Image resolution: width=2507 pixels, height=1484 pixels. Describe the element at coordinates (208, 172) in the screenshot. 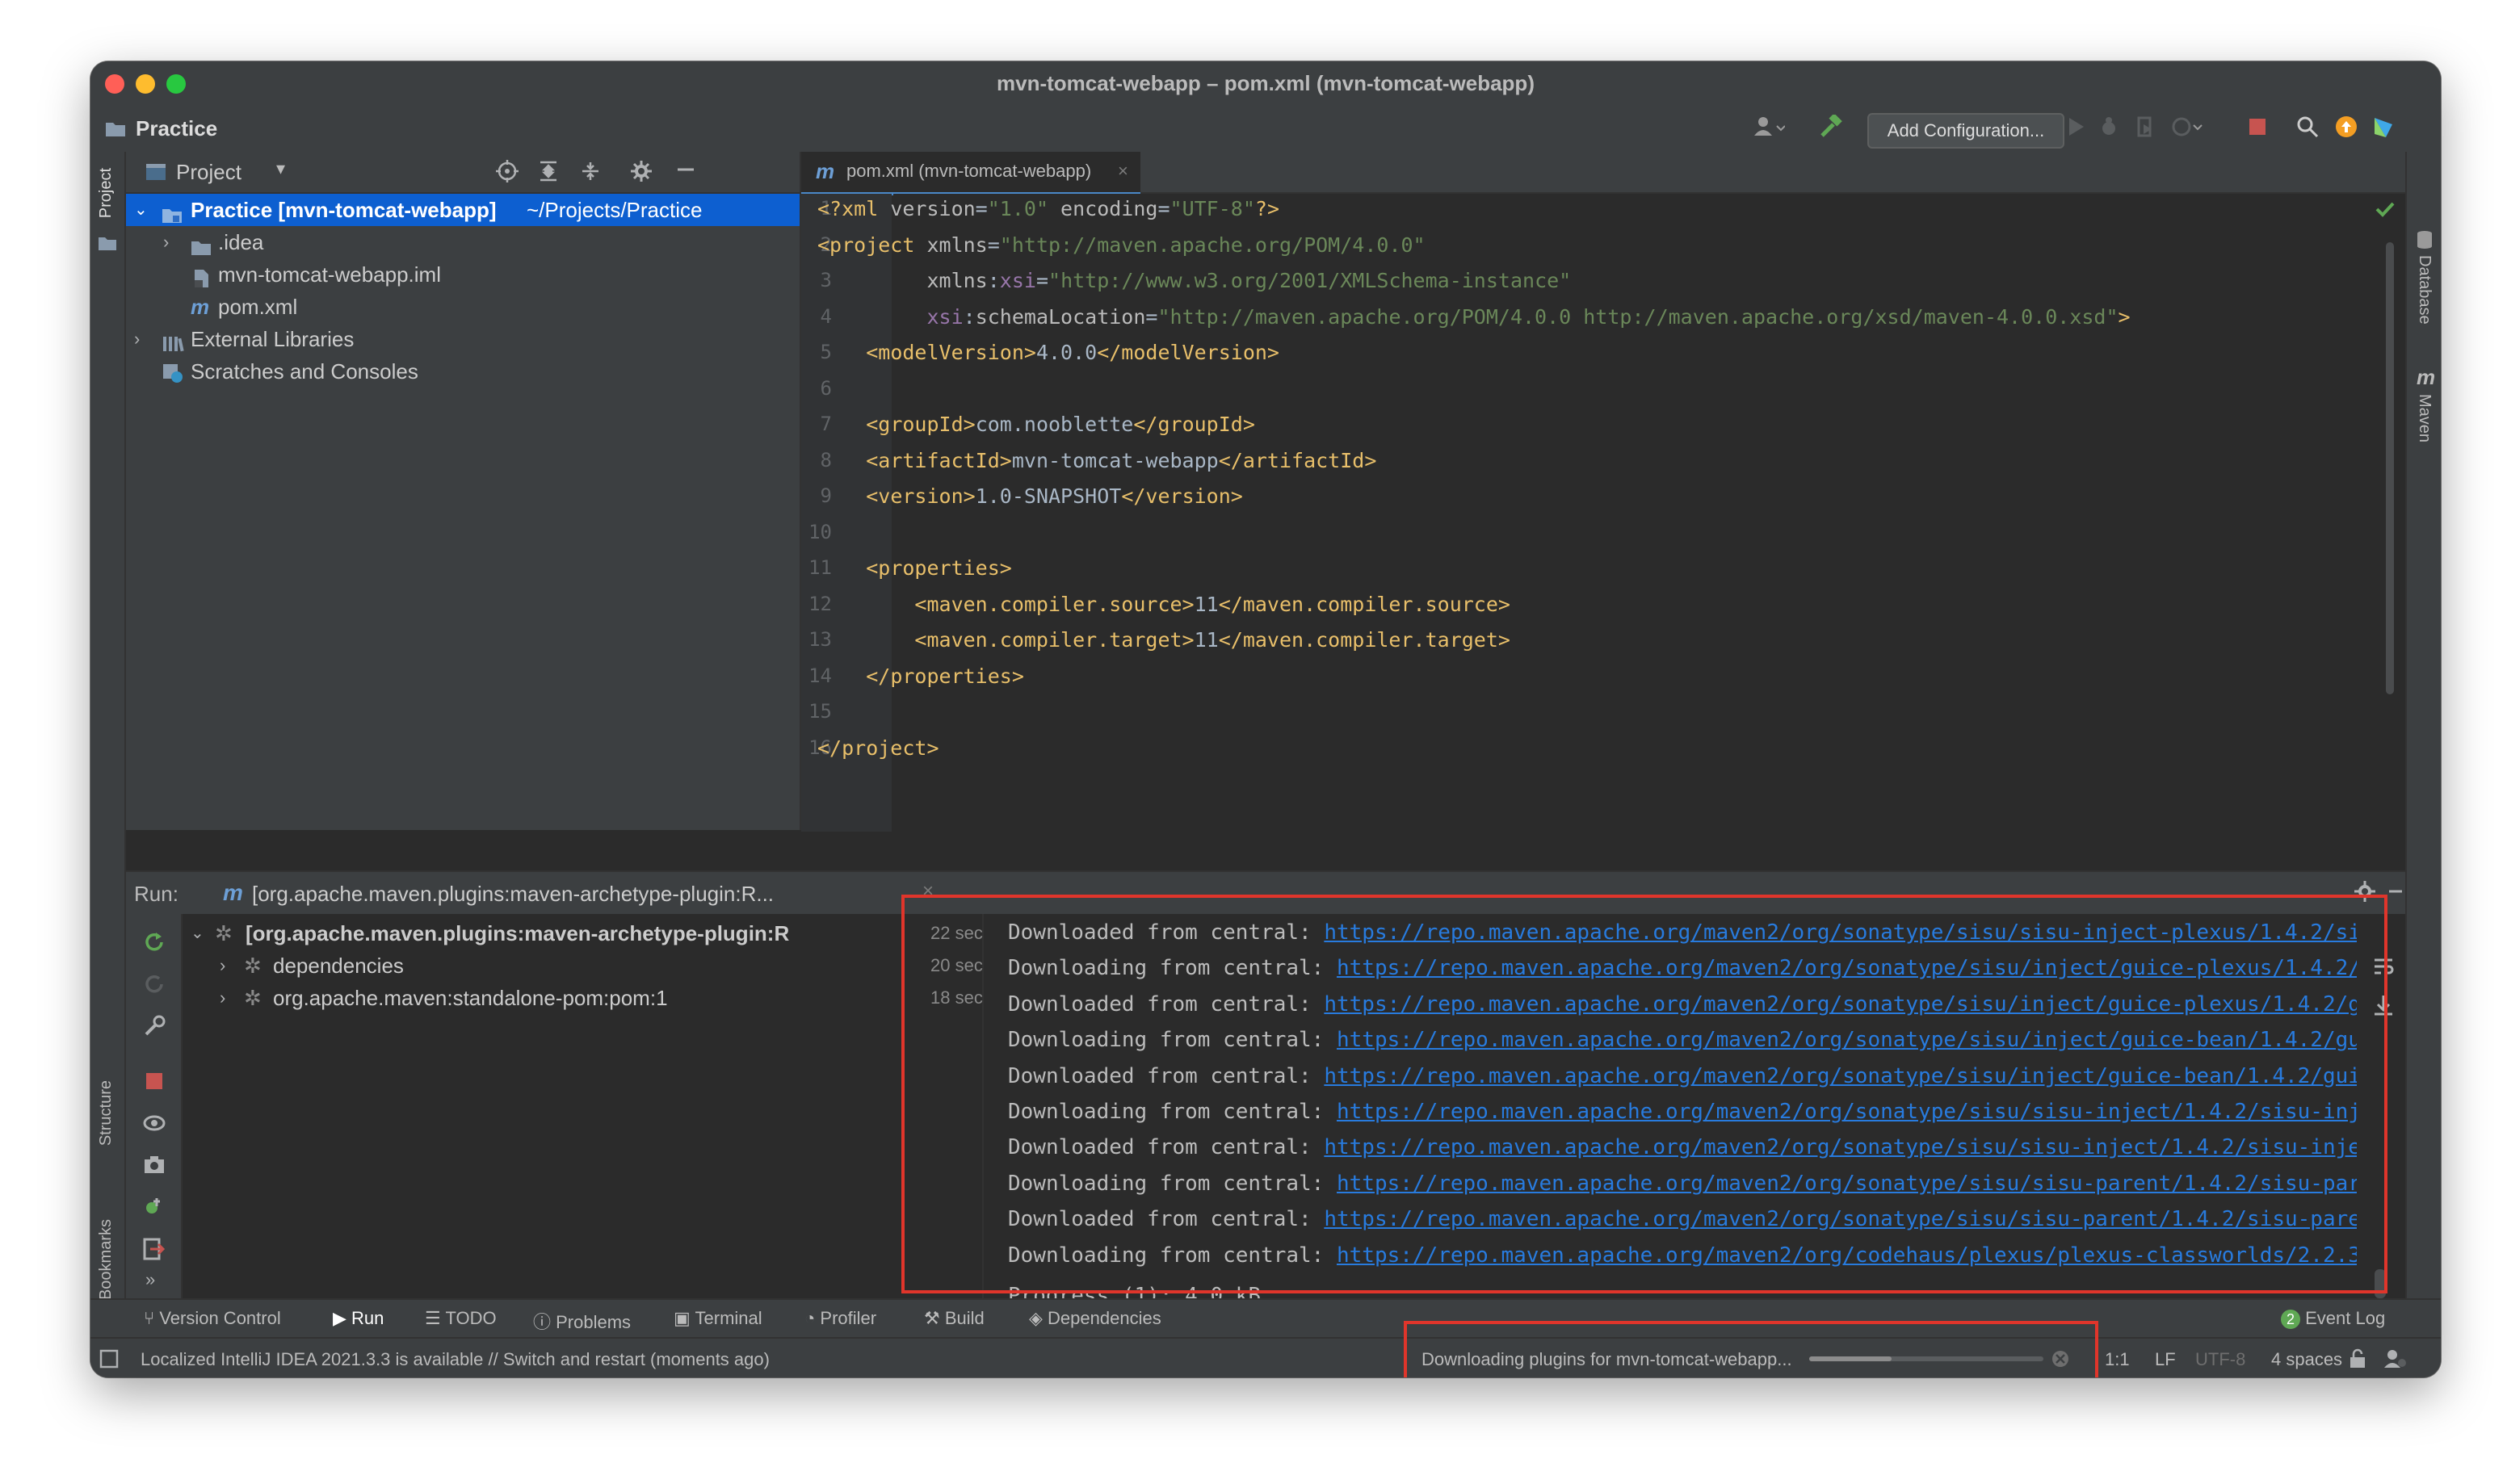

I see `project-view-title: Project` at that location.